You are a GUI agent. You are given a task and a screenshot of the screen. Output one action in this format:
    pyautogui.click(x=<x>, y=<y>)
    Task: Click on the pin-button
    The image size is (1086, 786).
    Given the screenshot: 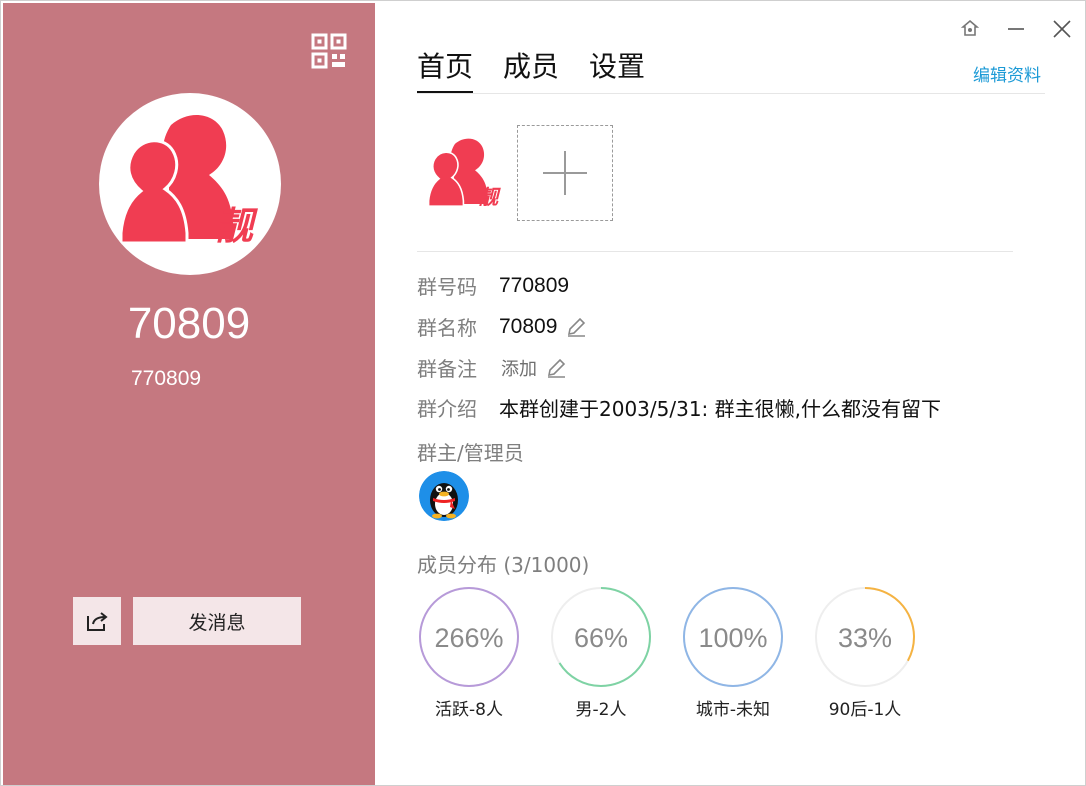 What is the action you would take?
    pyautogui.click(x=970, y=29)
    